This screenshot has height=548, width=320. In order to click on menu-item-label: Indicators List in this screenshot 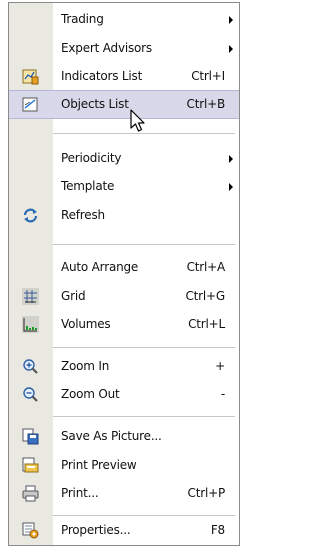, I will do `click(102, 76)`.